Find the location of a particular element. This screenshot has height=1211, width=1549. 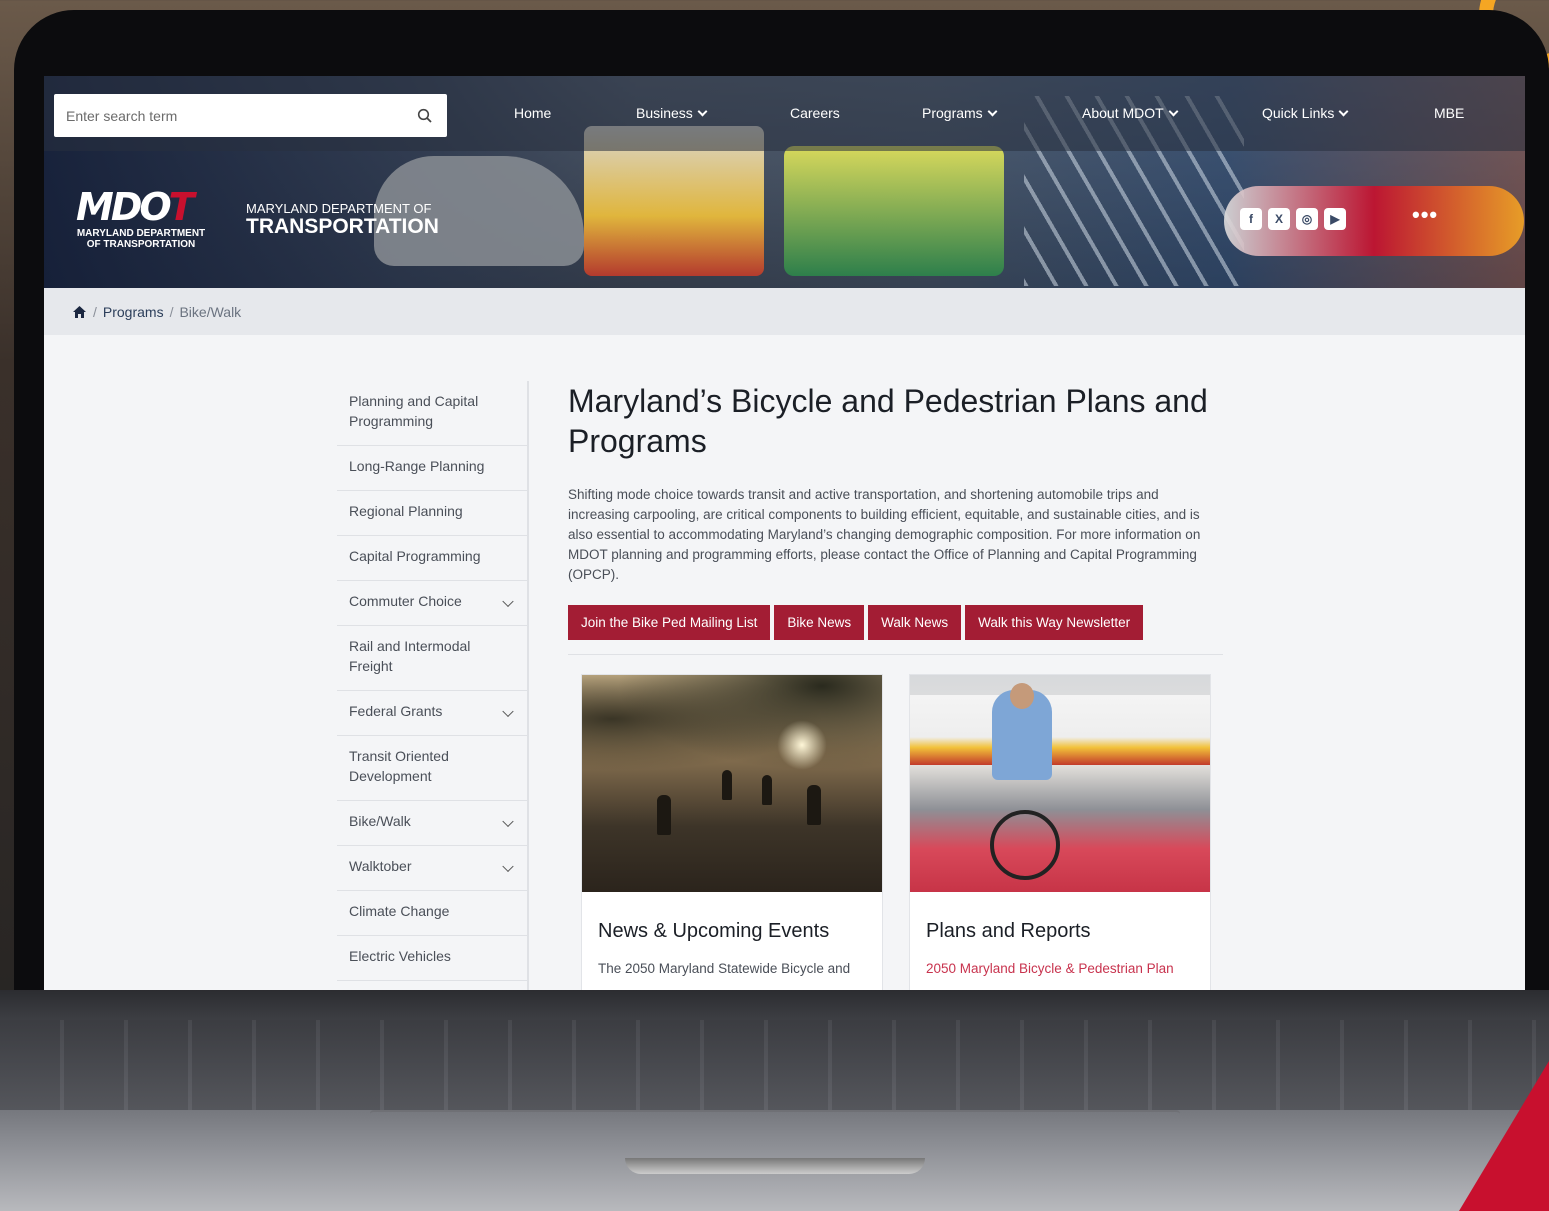

sidebar-item-climate-change: Climate Change is located at coordinates (432, 913).